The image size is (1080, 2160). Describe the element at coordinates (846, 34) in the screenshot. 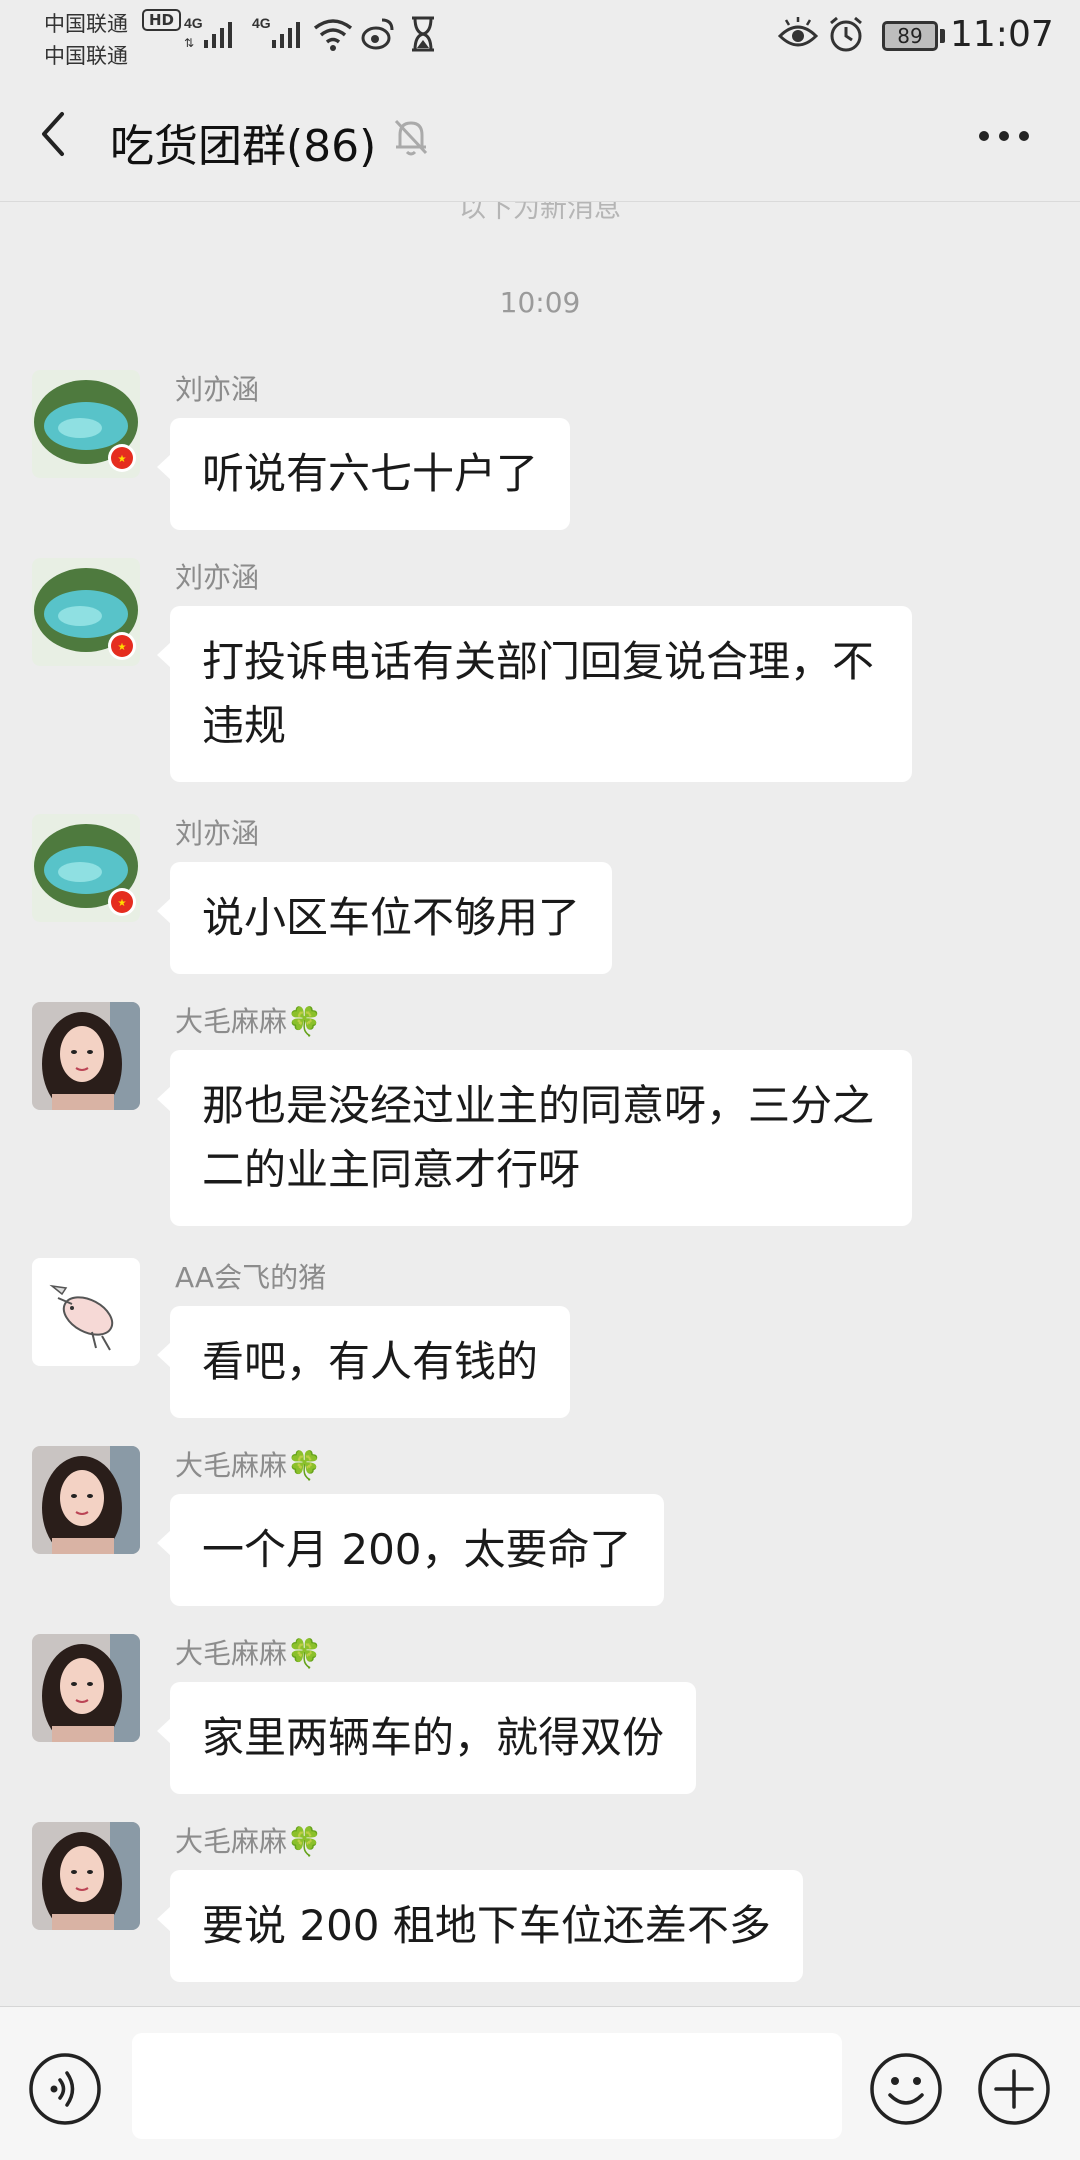

I see `alarm-icon` at that location.